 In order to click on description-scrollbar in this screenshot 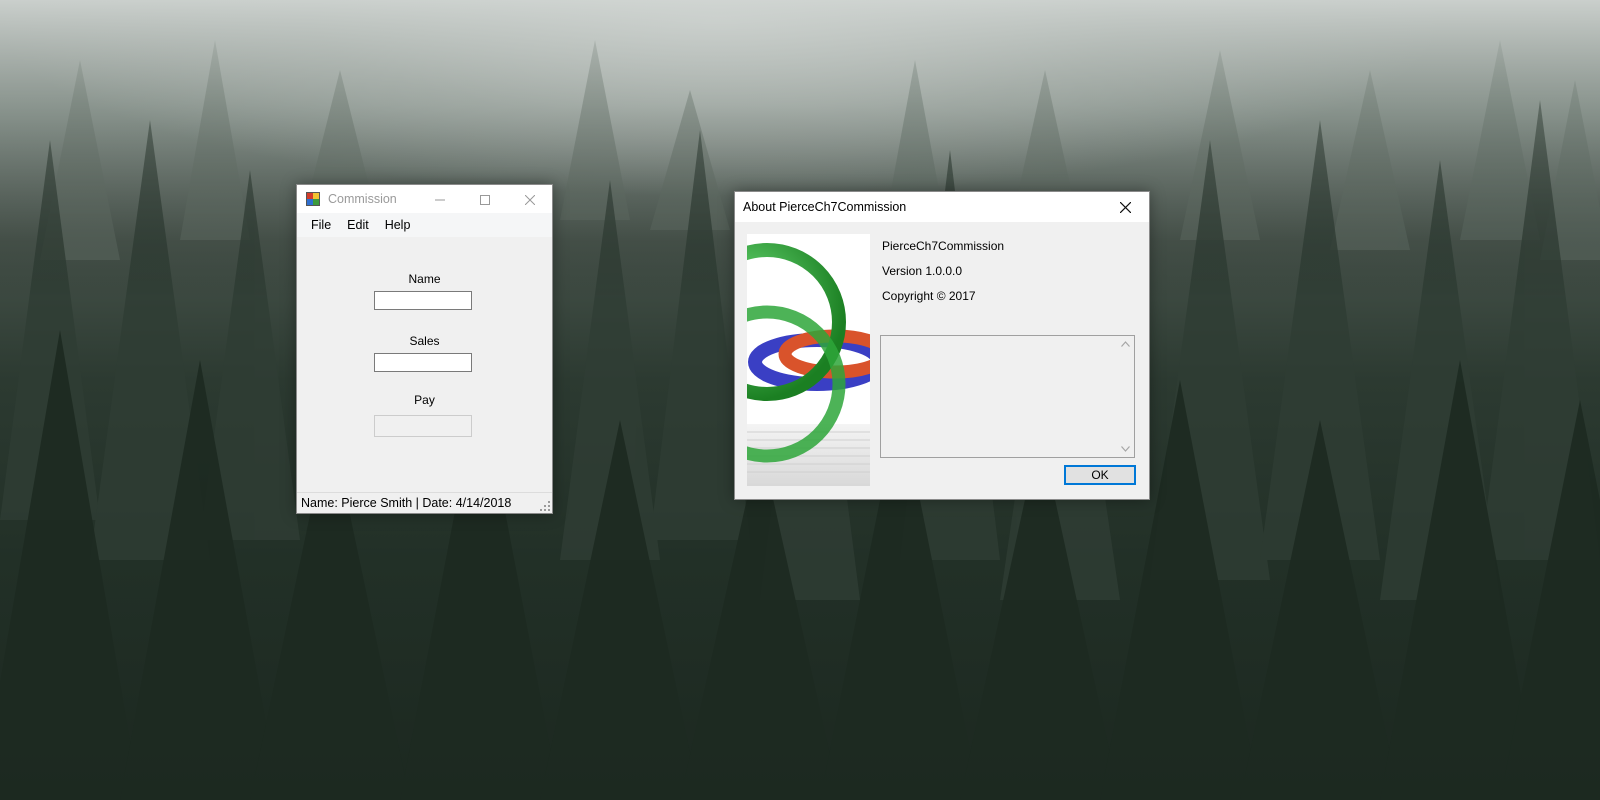, I will do `click(1125, 396)`.